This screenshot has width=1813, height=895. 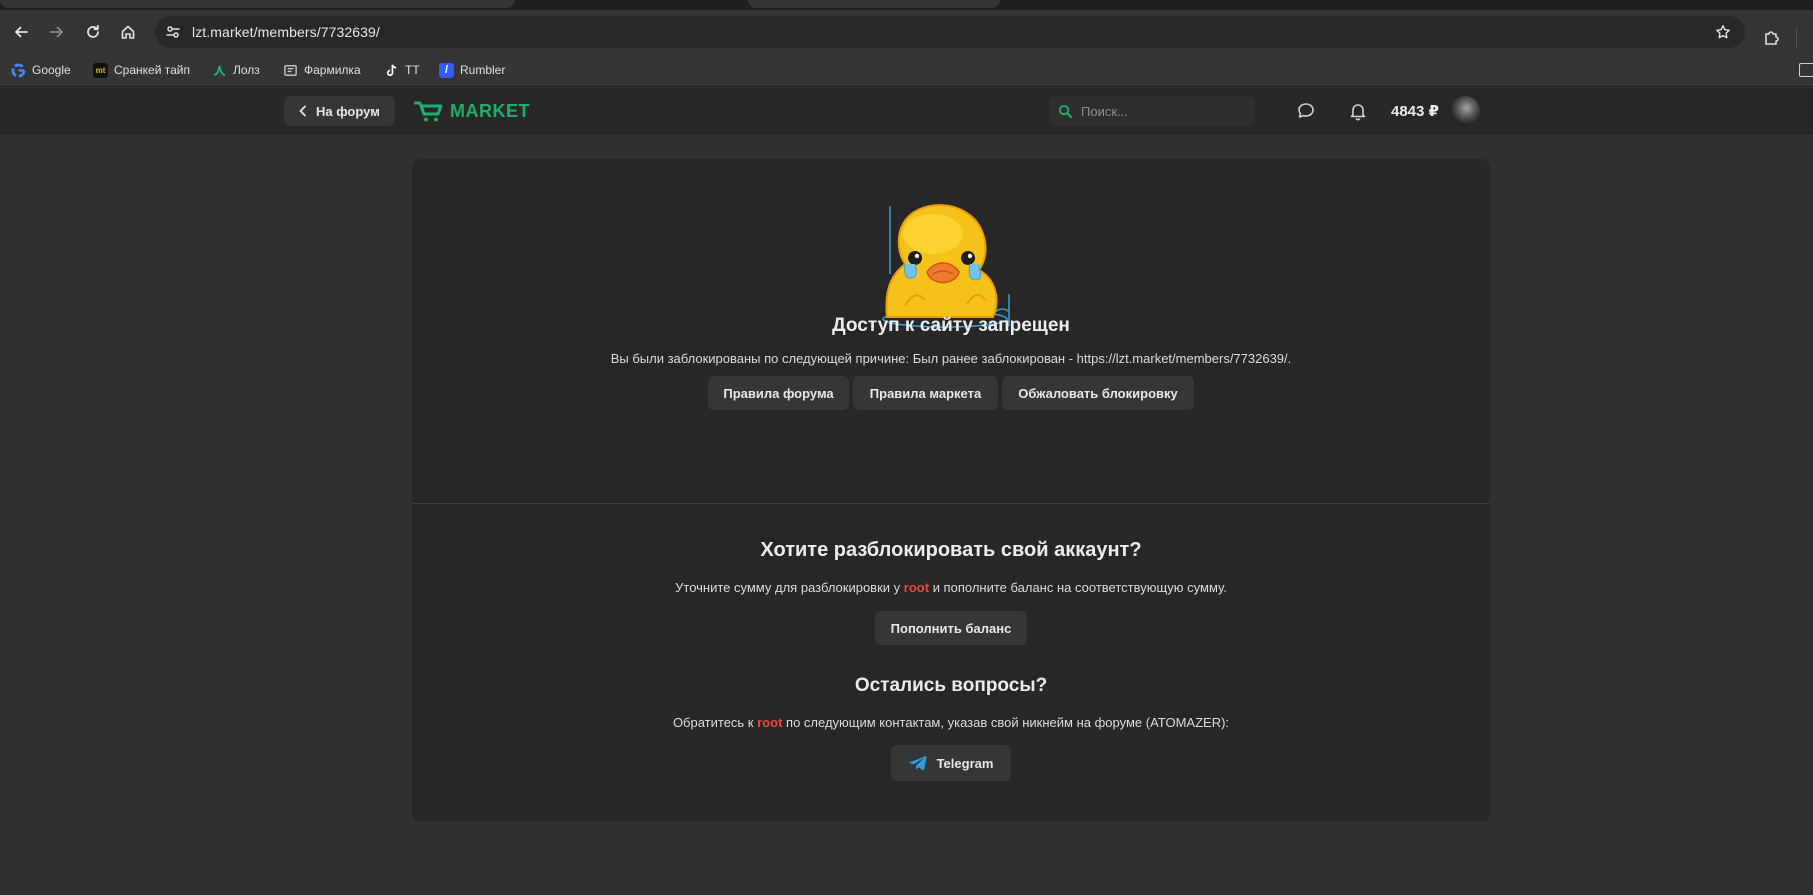 What do you see at coordinates (713, 722) in the screenshot?
I see `questions-text-before: Обратитесь к` at bounding box center [713, 722].